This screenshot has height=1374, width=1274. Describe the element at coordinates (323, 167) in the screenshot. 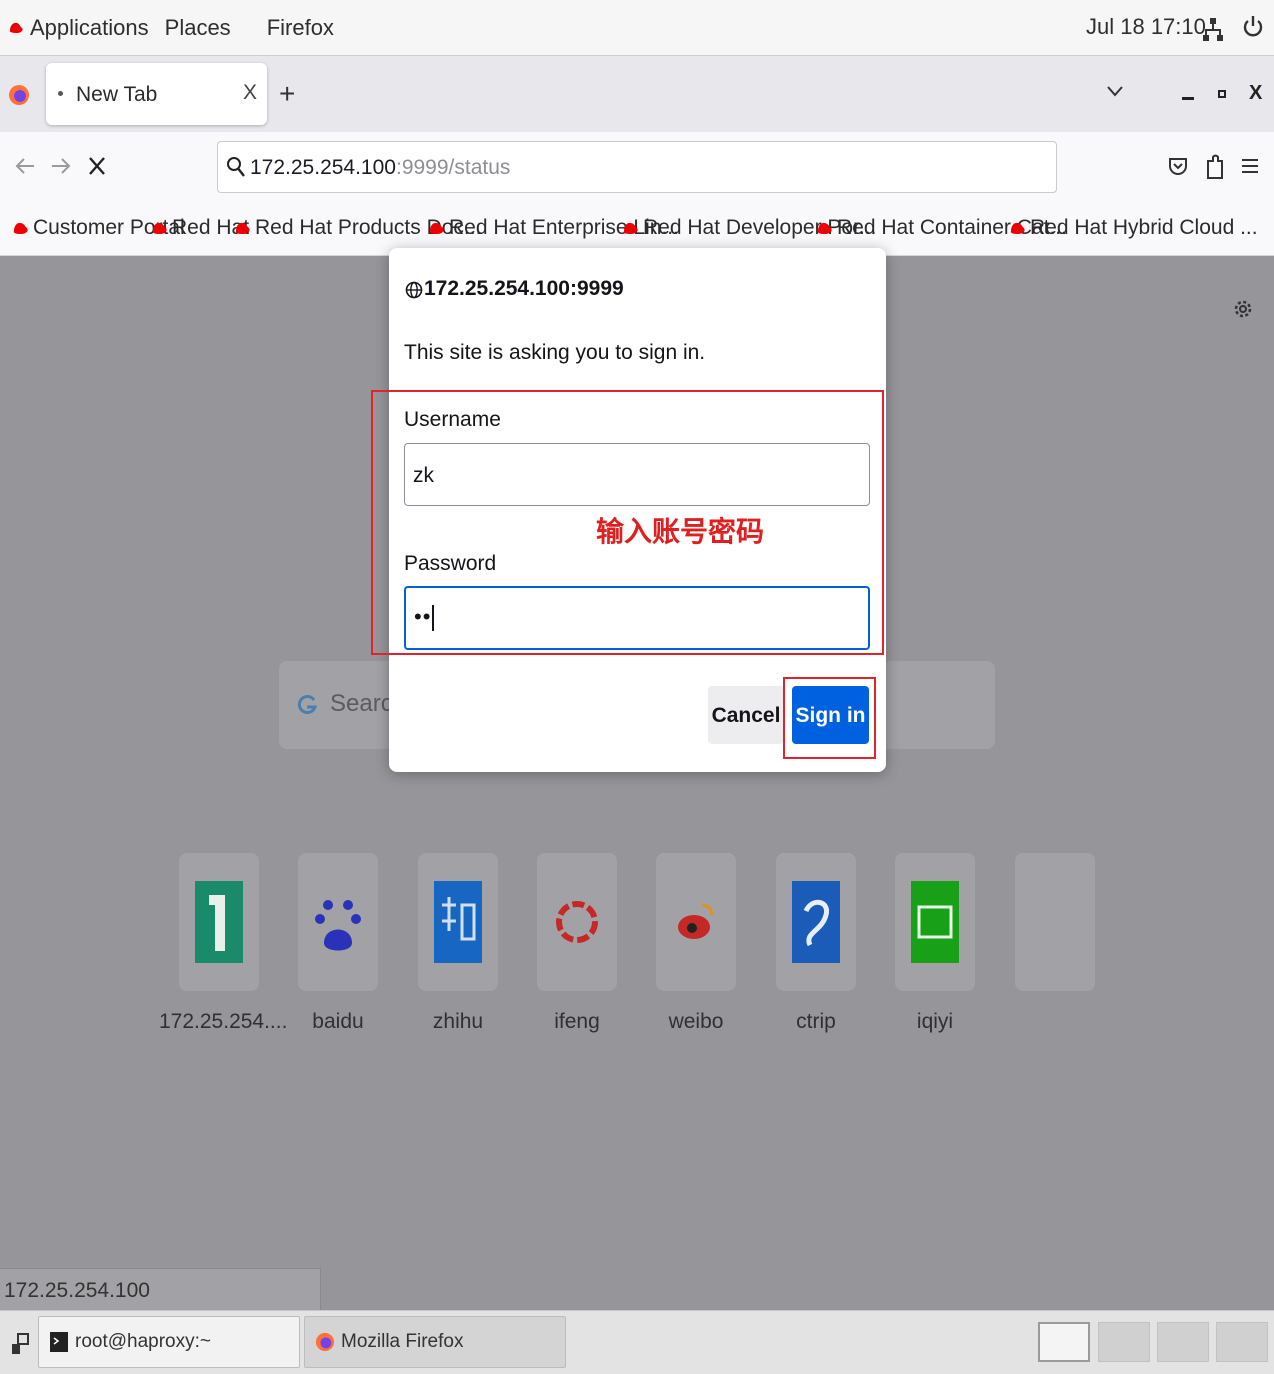

I see `url-host: 172.25.254.100` at that location.